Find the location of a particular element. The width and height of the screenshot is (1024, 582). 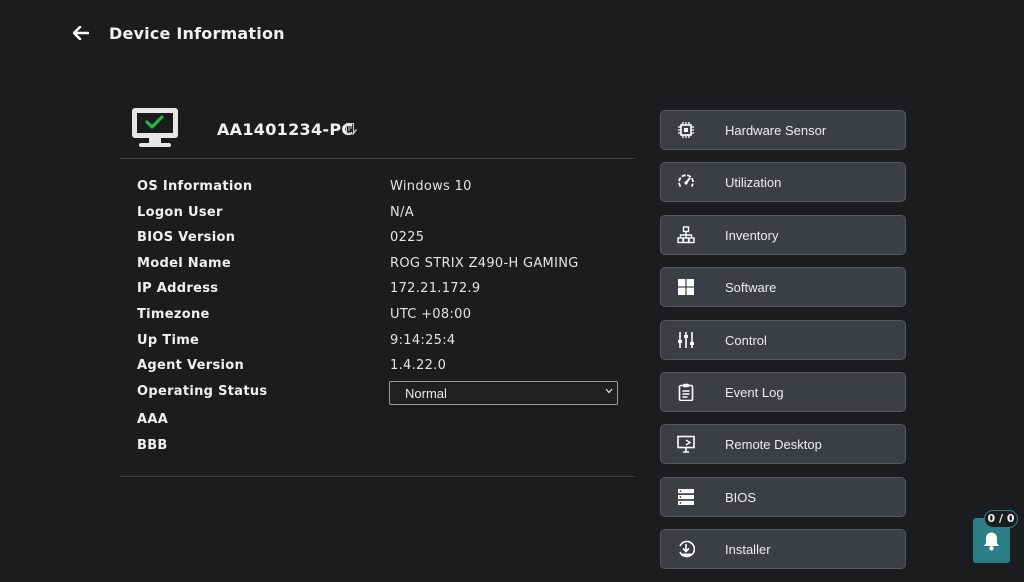

info-row: Logon User N/A is located at coordinates (377, 218).